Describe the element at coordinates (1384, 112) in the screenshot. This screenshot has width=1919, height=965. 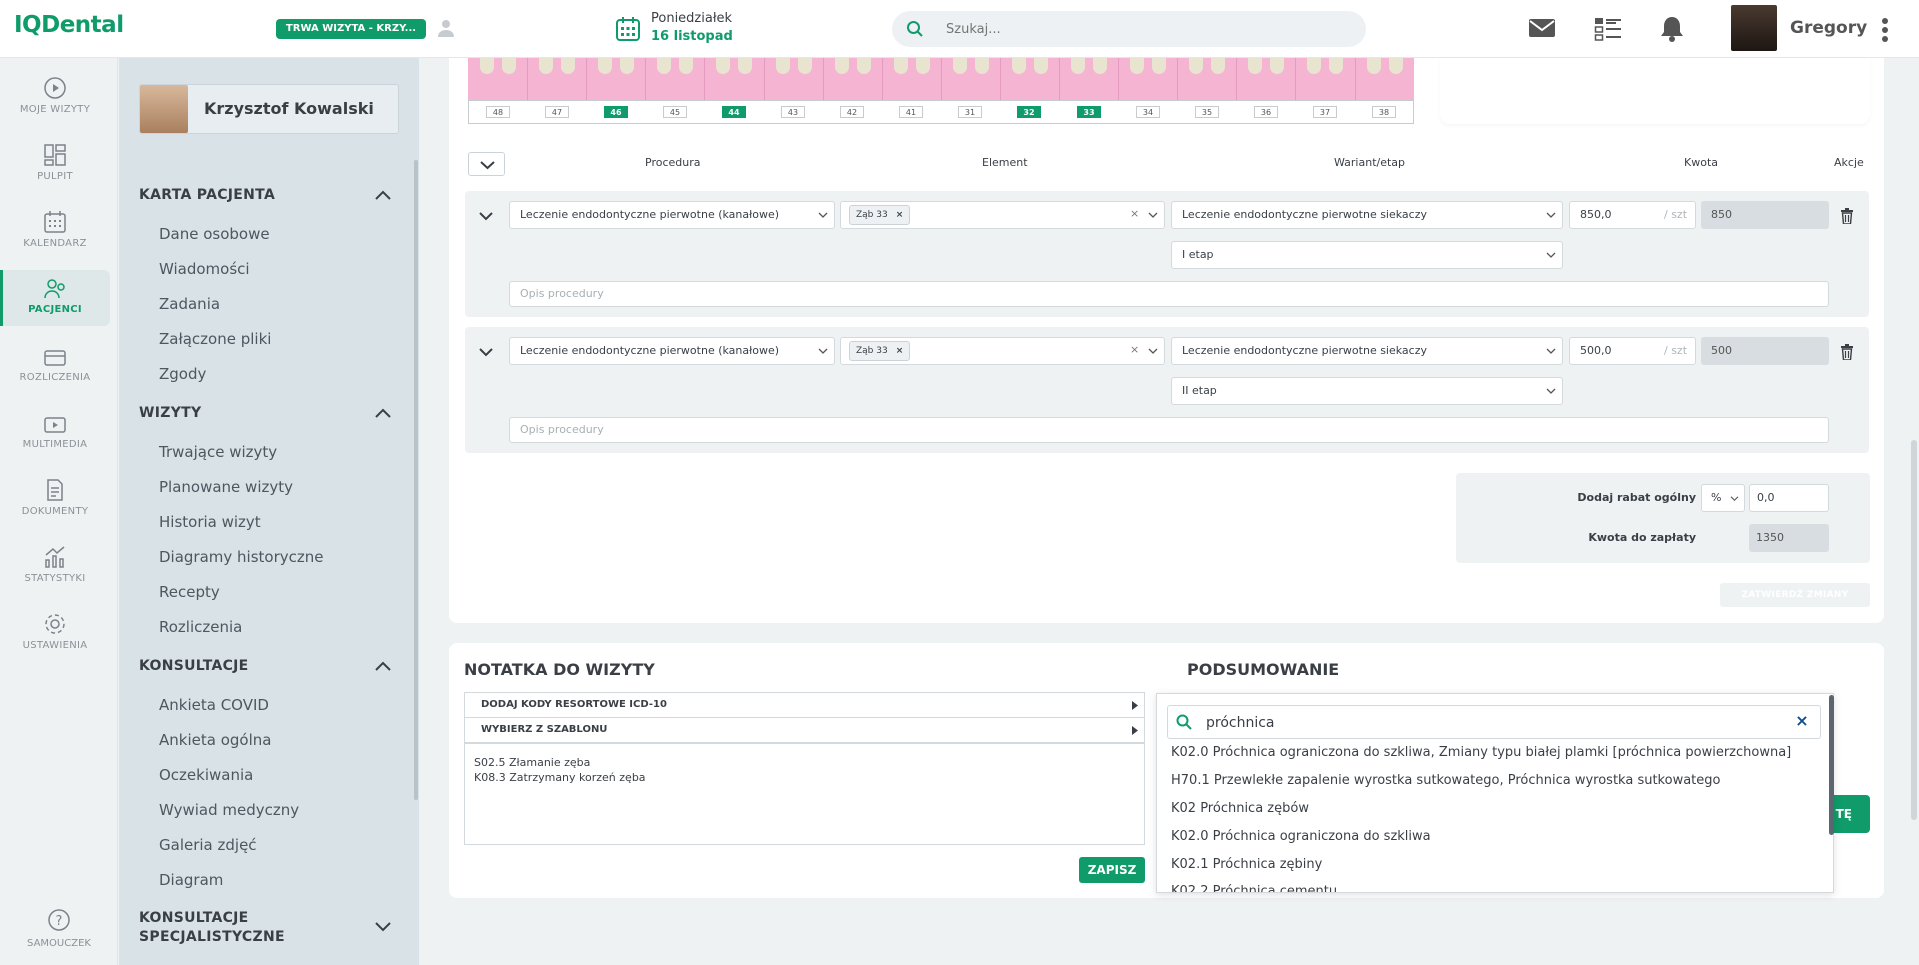
I see `tooth-number-38: 38` at that location.